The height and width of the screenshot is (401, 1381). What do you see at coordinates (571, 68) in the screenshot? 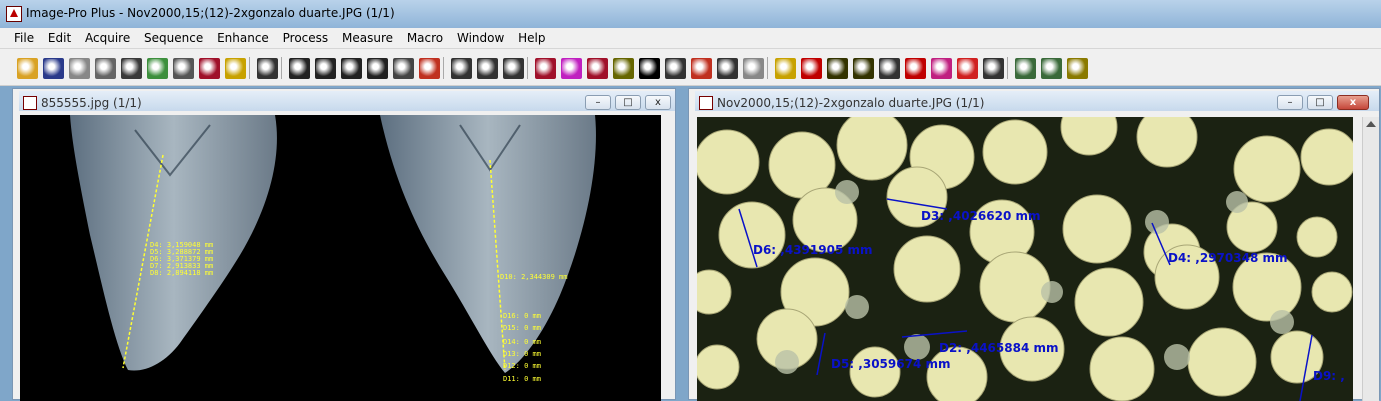
I see `histogram-icon` at bounding box center [571, 68].